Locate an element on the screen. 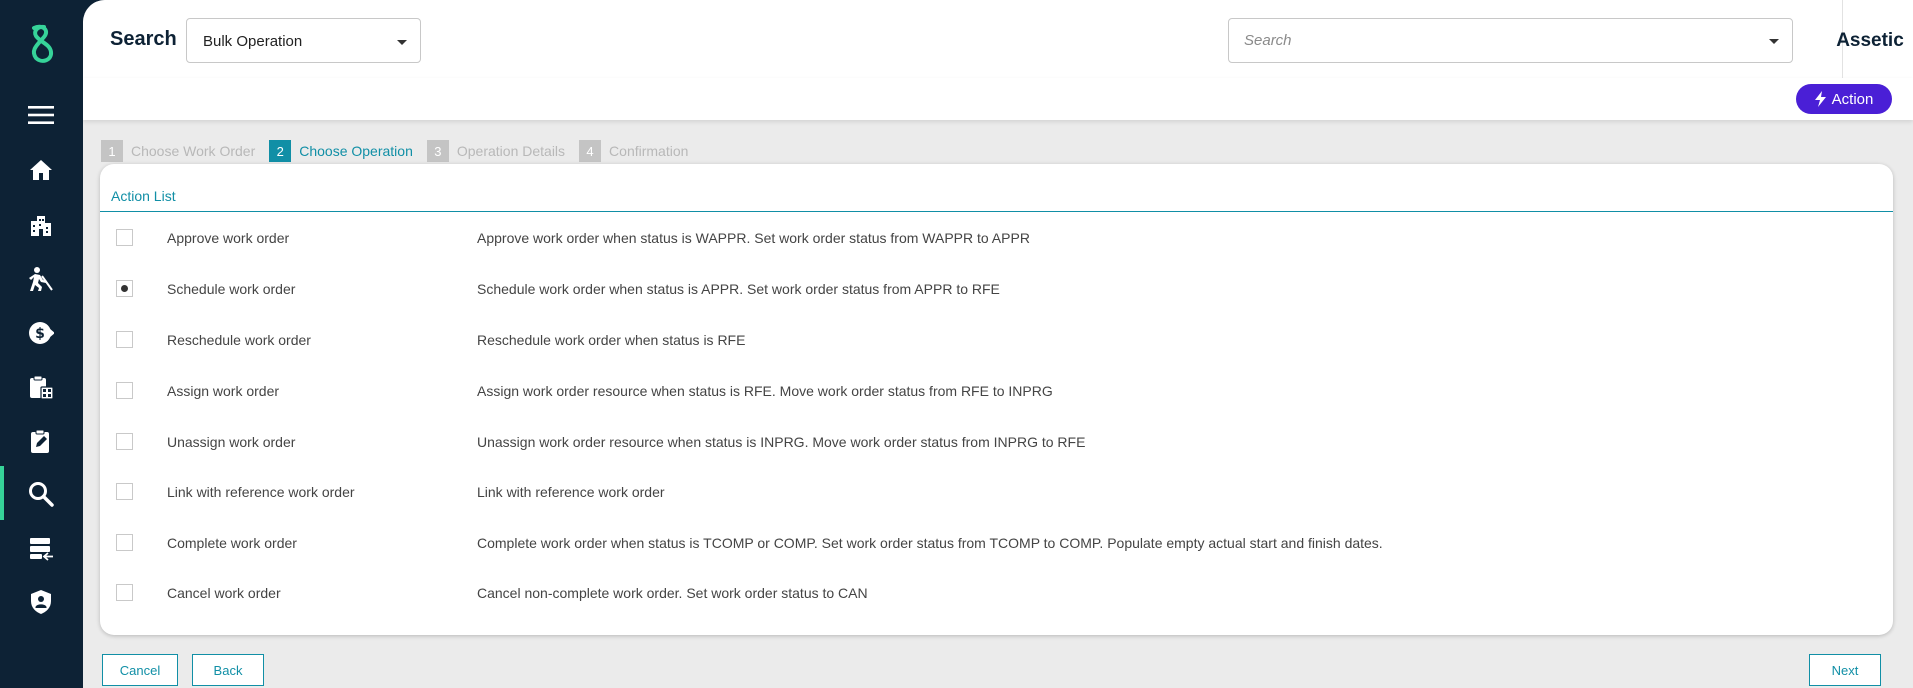 This screenshot has width=1913, height=688. action-name: Approve work order is located at coordinates (228, 238).